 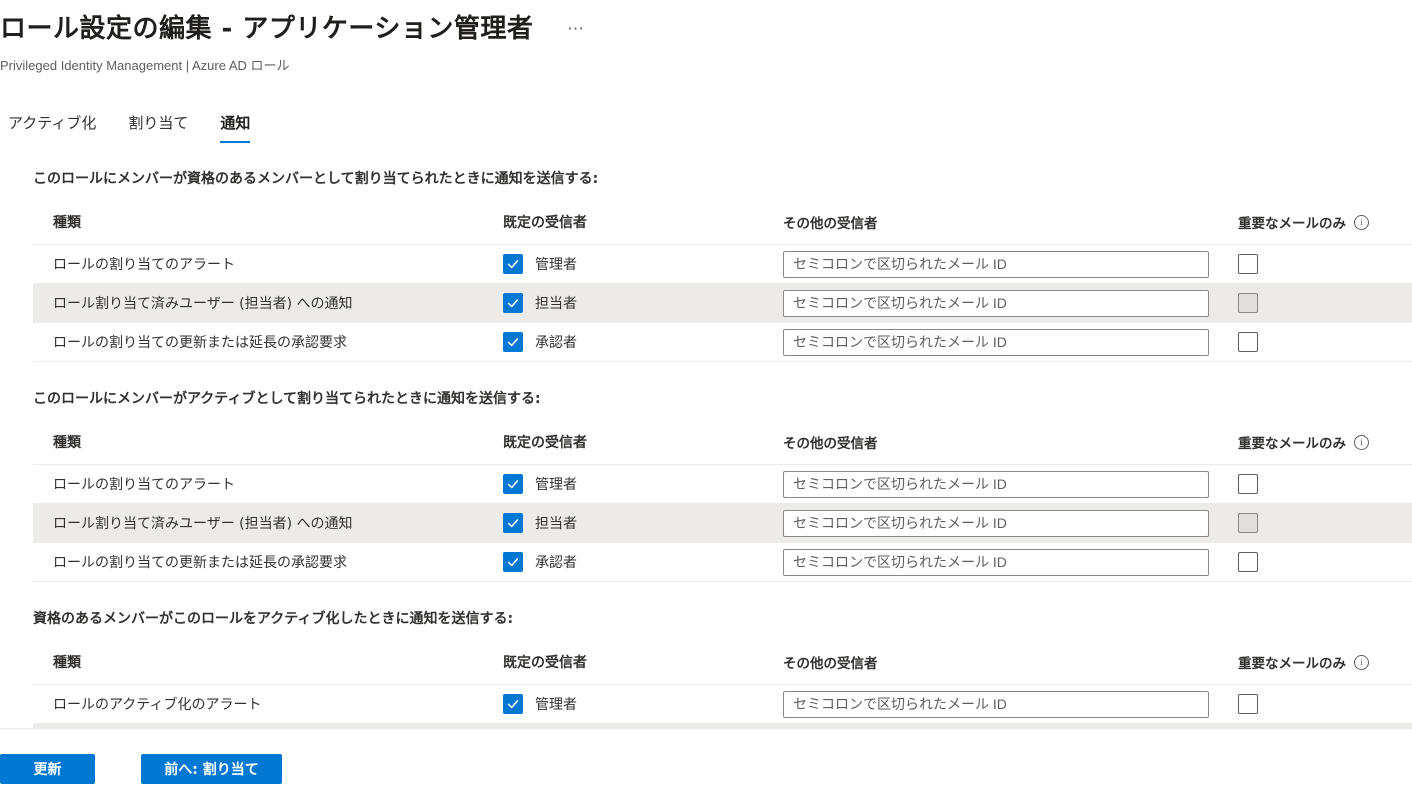 I want to click on page-title-row: ロール設定の編集 - アプリケーション管理者 ···, so click(x=292, y=26).